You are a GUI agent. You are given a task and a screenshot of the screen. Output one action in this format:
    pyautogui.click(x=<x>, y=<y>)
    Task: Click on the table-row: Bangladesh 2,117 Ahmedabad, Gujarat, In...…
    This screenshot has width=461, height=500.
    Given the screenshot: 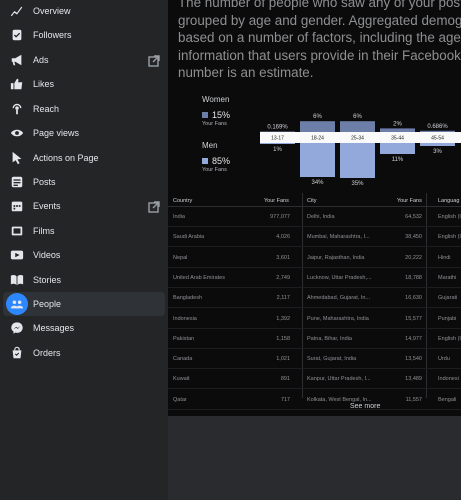 What is the action you would take?
    pyautogui.click(x=314, y=298)
    